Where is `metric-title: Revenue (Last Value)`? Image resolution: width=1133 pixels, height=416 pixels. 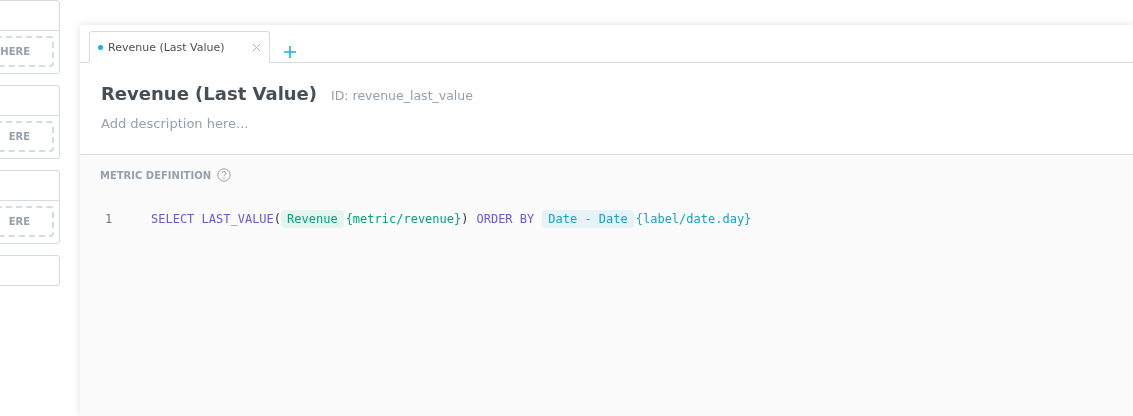
metric-title: Revenue (Last Value) is located at coordinates (209, 93).